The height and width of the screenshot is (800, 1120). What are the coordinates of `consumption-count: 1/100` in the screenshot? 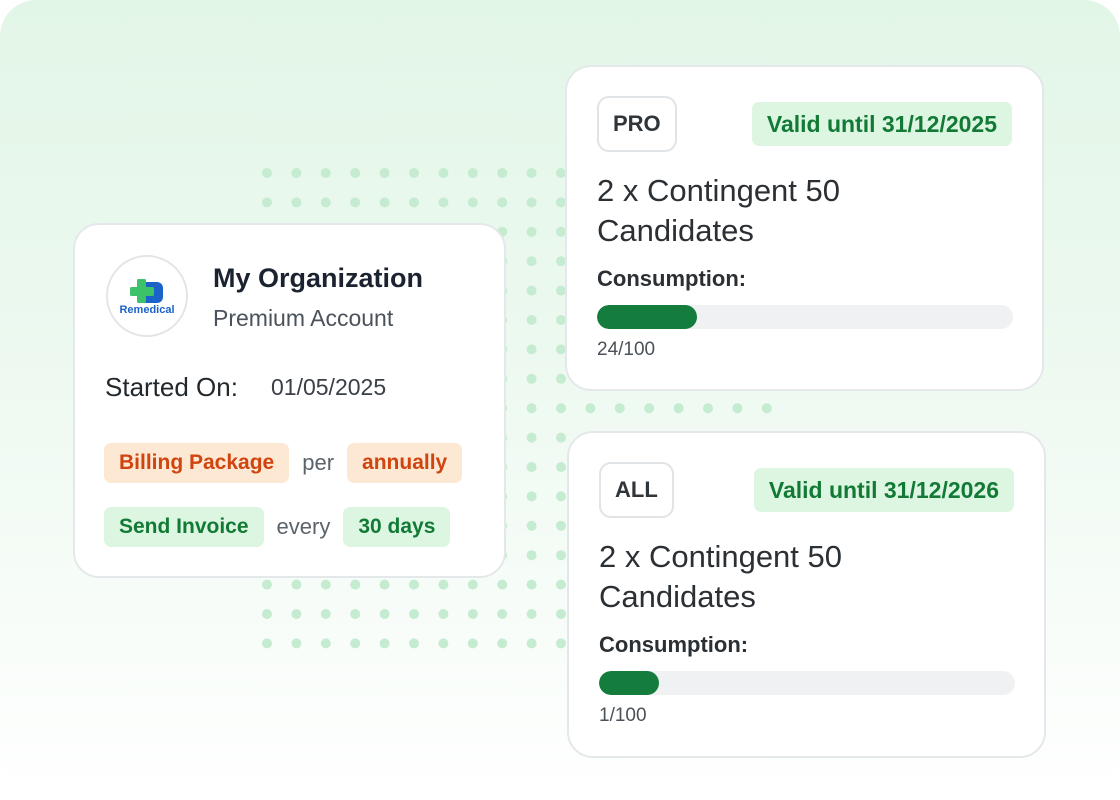 It's located at (623, 715).